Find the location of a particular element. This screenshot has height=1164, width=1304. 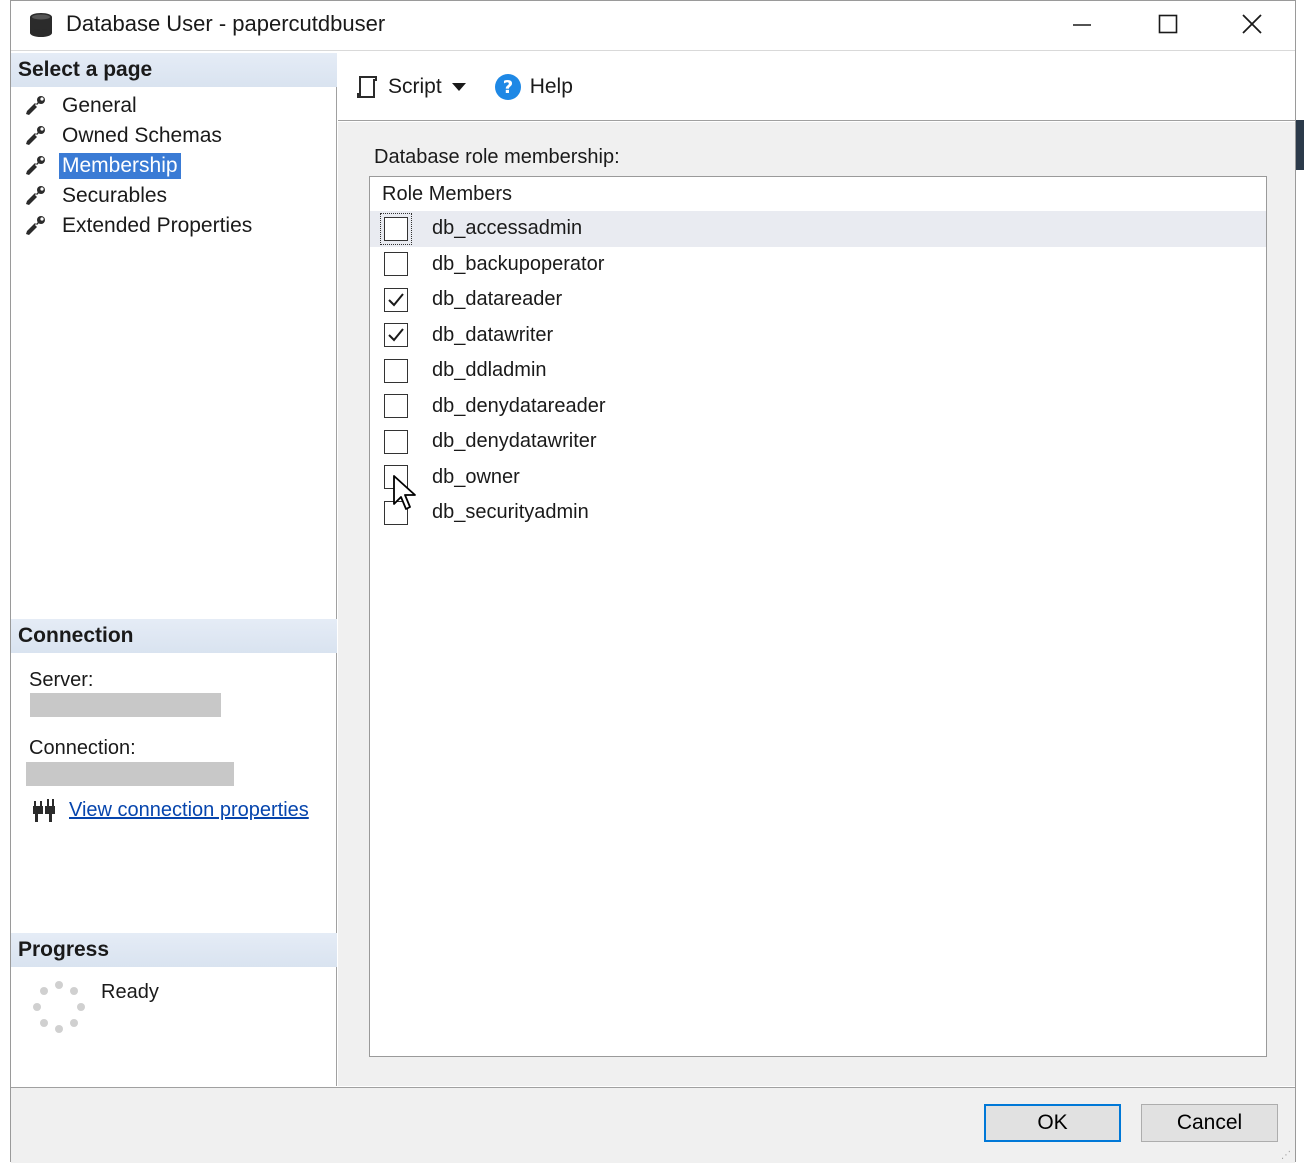

script-label: Script is located at coordinates (415, 86).